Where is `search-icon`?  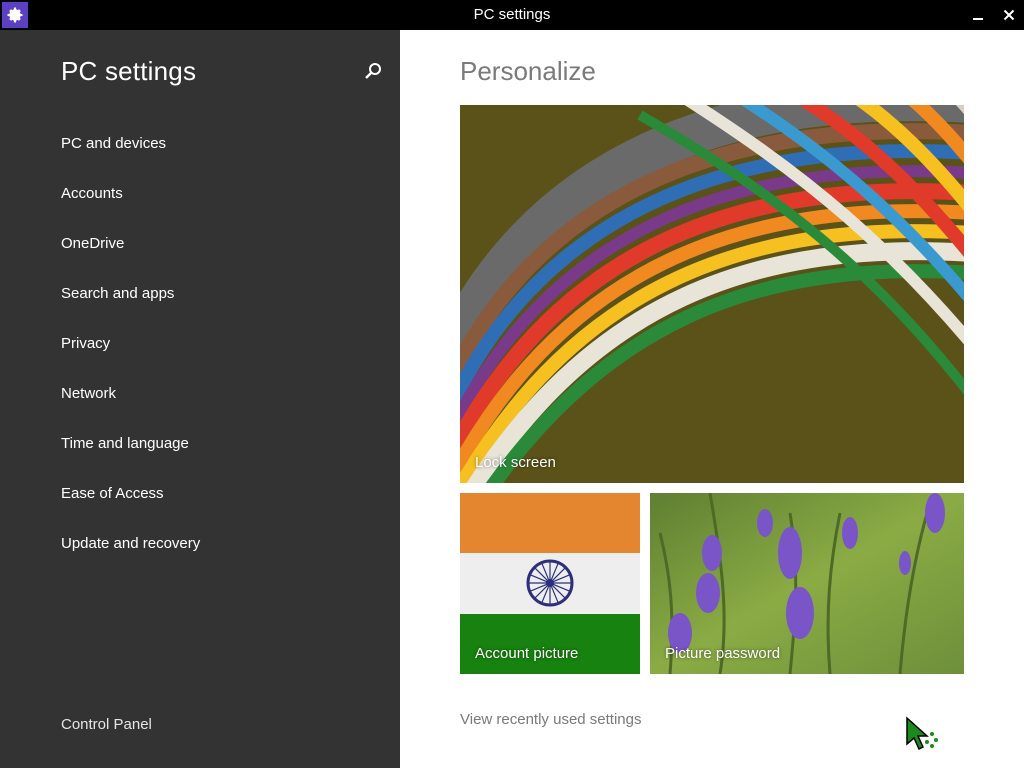
search-icon is located at coordinates (373, 71).